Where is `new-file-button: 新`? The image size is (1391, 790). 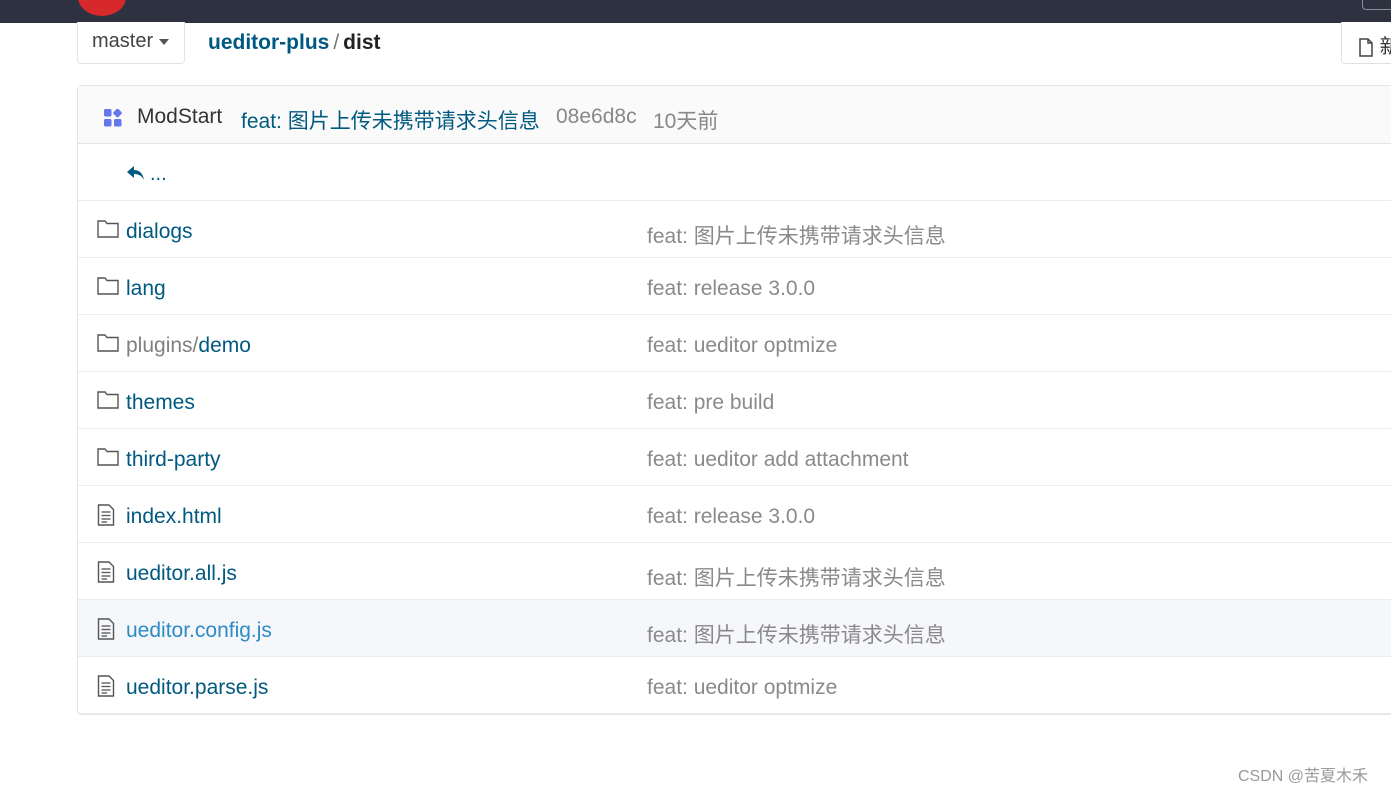
new-file-button: 新 is located at coordinates (1366, 43).